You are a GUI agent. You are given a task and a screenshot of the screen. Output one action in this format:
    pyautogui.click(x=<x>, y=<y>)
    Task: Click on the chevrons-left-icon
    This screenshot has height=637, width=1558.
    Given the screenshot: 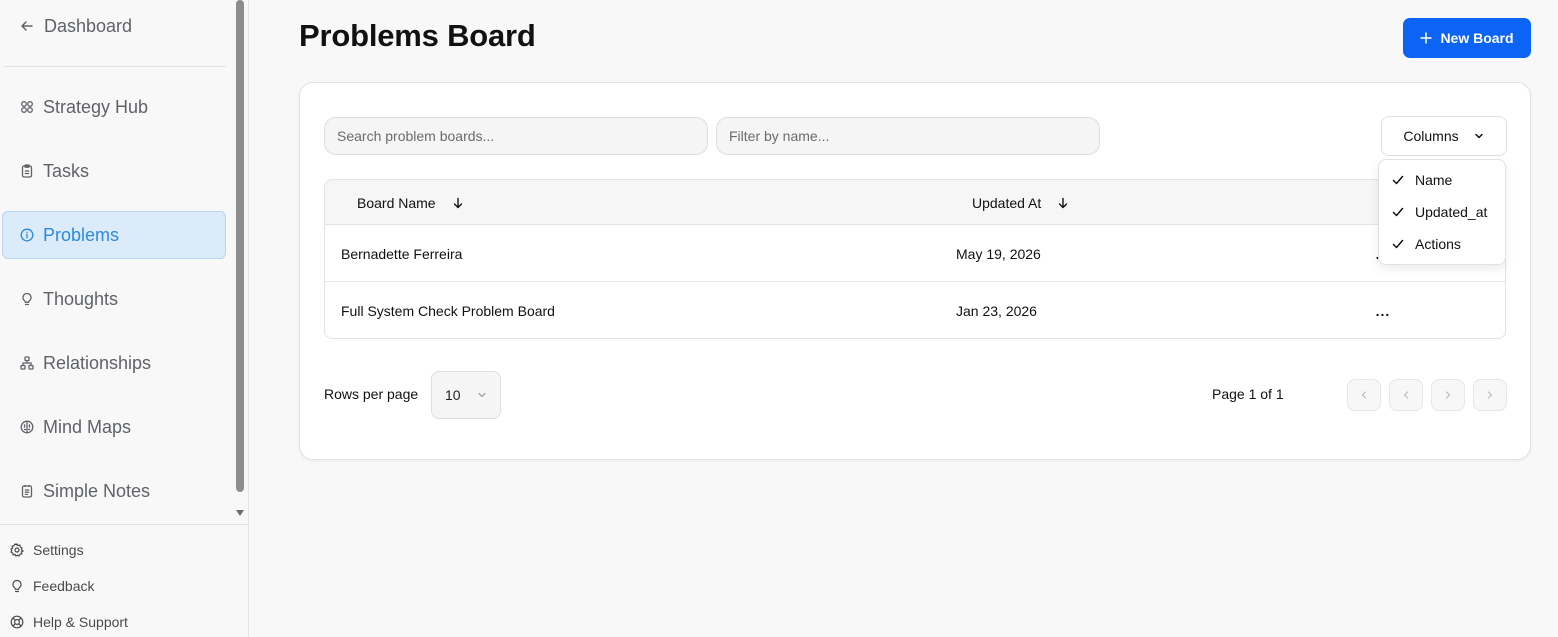 What is the action you would take?
    pyautogui.click(x=1364, y=395)
    